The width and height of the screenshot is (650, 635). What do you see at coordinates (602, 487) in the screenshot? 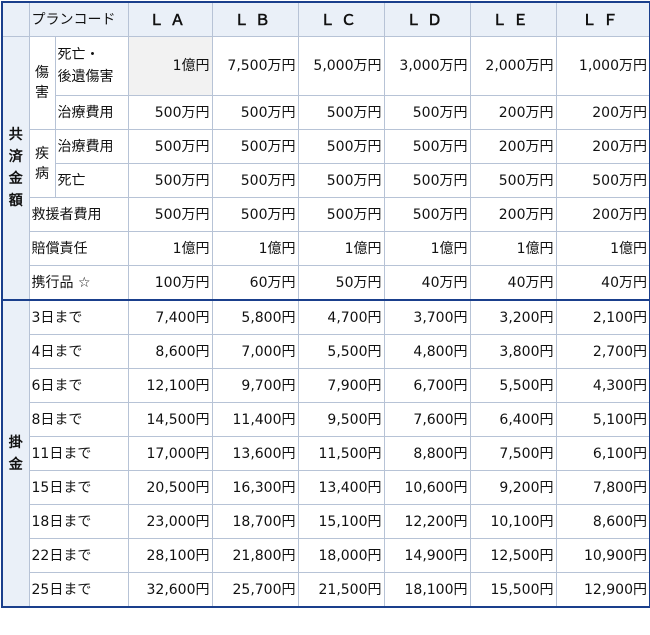
I see `cell-value: 7,800円` at bounding box center [602, 487].